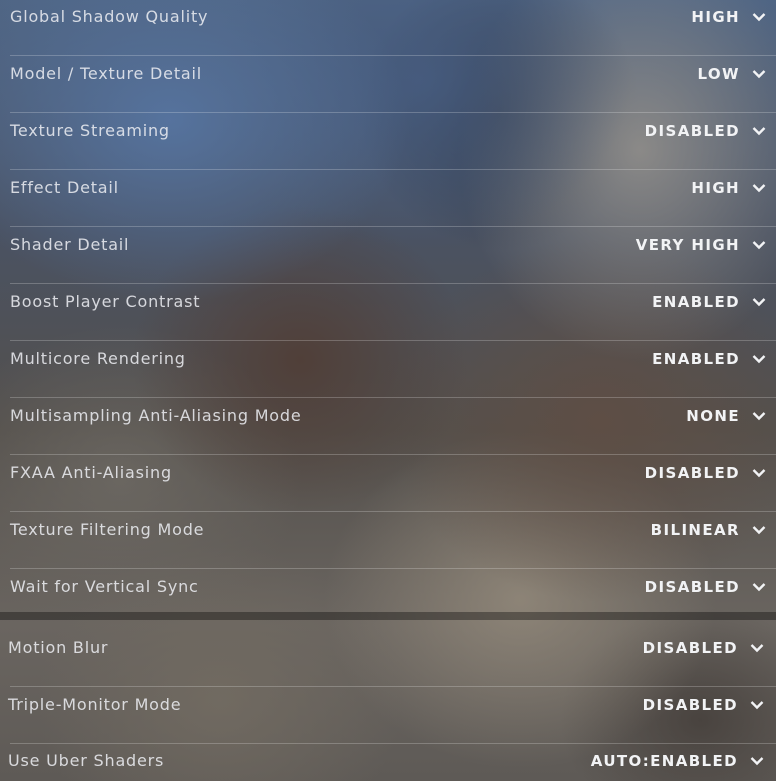  What do you see at coordinates (713, 416) in the screenshot?
I see `setting-value: NONE` at bounding box center [713, 416].